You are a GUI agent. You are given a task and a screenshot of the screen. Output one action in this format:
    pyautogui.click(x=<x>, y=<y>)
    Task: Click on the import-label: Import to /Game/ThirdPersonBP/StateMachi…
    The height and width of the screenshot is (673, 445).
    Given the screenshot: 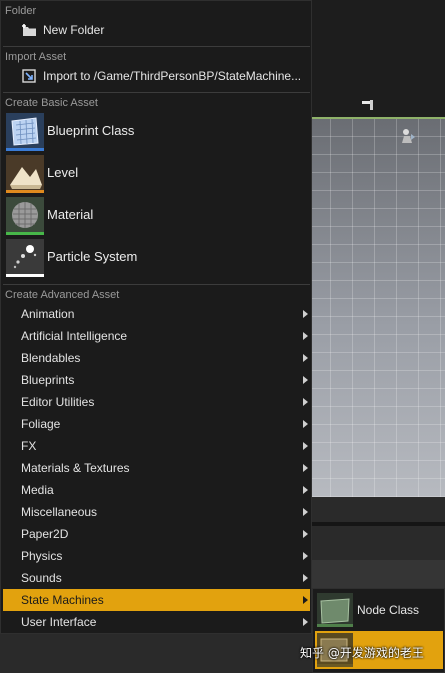 What is the action you would take?
    pyautogui.click(x=172, y=76)
    